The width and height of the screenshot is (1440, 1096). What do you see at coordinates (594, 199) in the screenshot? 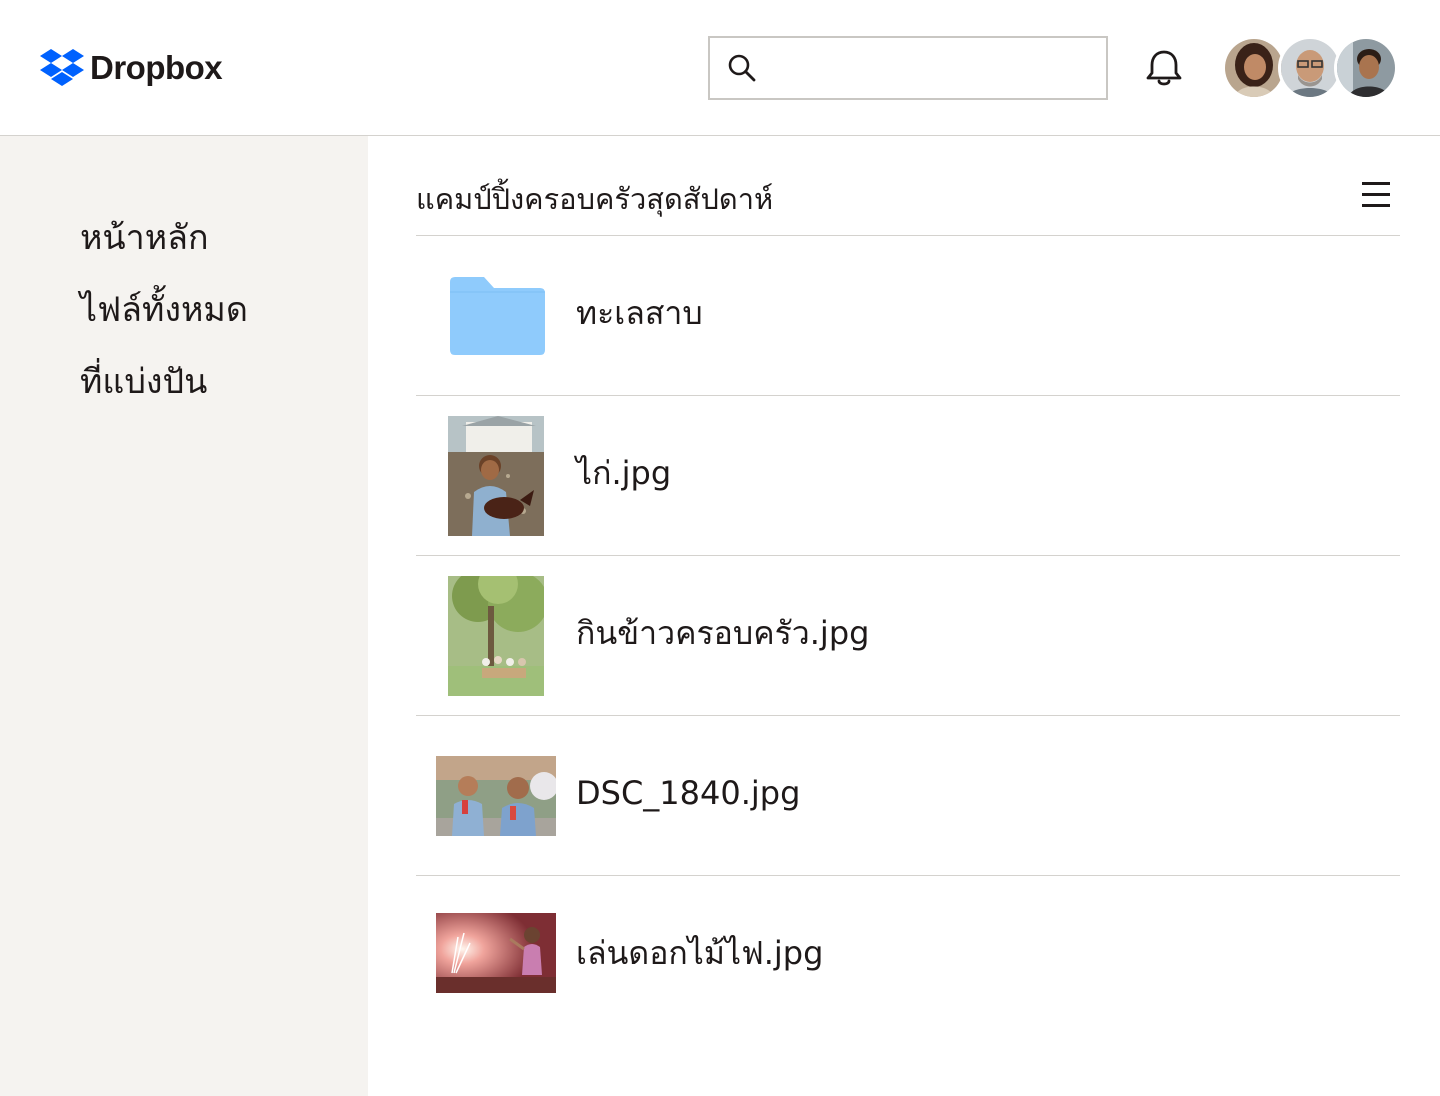
I see `breadcrumb: แคมป์ปิ้งครอบครัวสุดสัปดาห์` at bounding box center [594, 199].